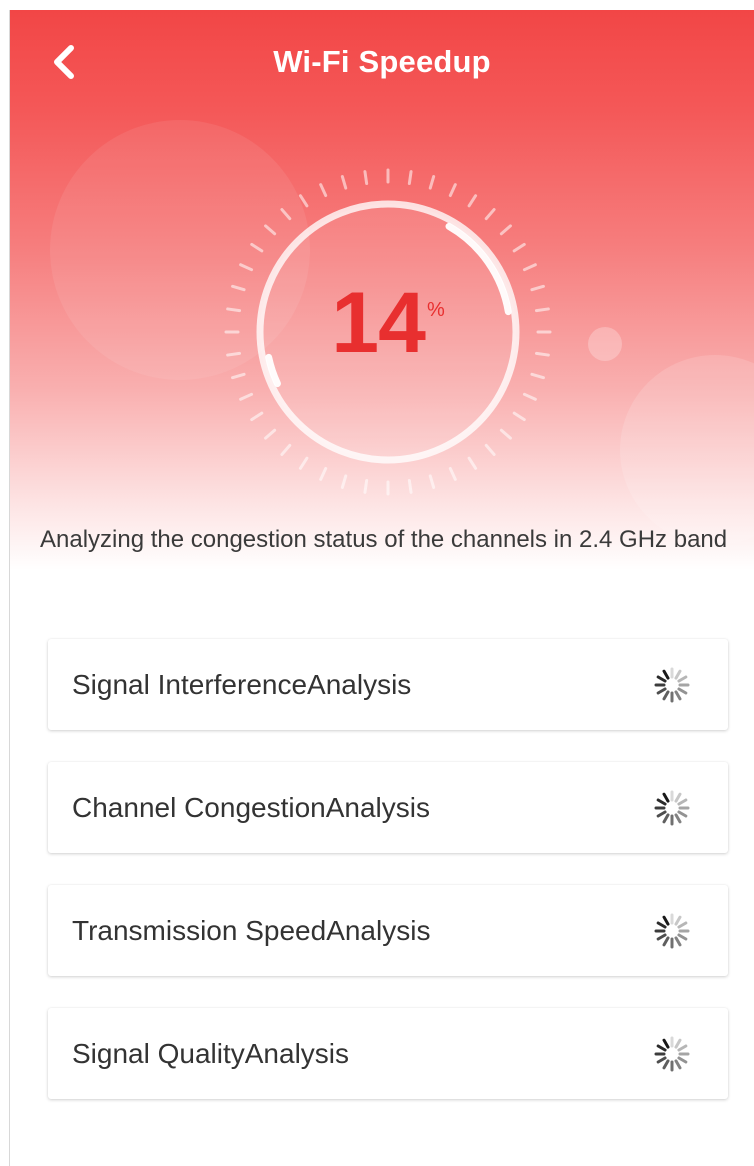 The width and height of the screenshot is (754, 1166). What do you see at coordinates (211, 1053) in the screenshot?
I see `analysis-item-label: Signal QualityAnalysis` at bounding box center [211, 1053].